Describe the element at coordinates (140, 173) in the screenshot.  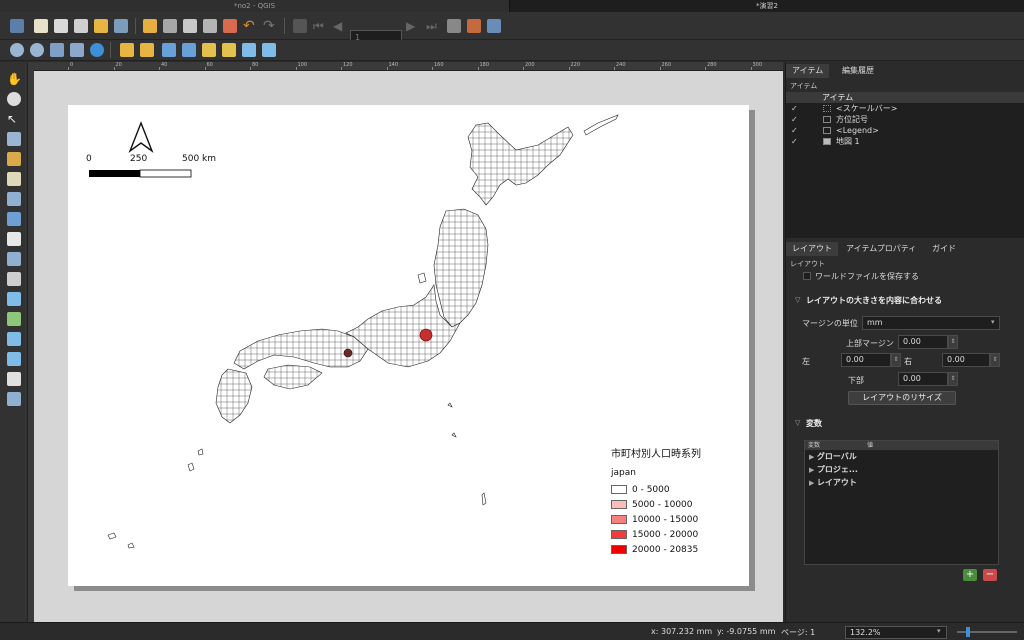
I see `scalebar` at that location.